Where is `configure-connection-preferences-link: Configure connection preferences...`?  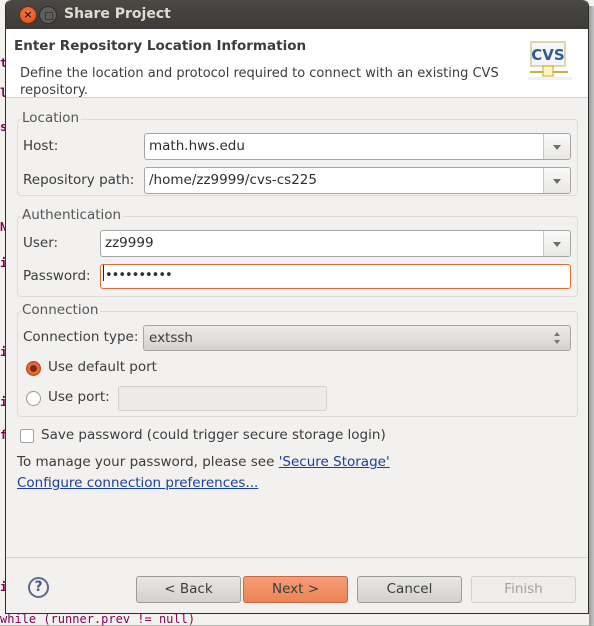 configure-connection-preferences-link: Configure connection preferences... is located at coordinates (137, 483).